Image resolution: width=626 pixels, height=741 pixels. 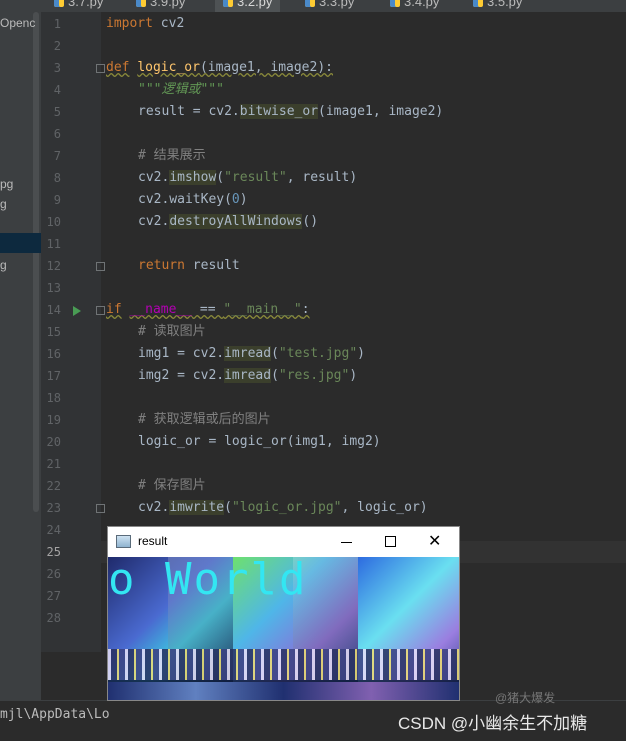 I want to click on code-line-19: # 获取逻辑或后的图片, so click(x=204, y=419).